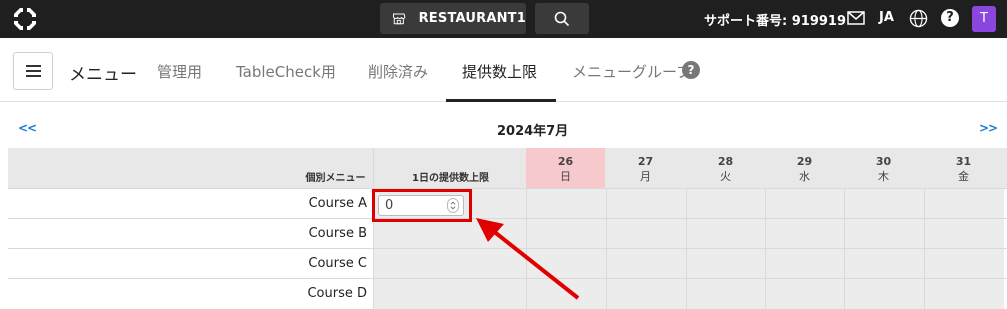  I want to click on daily-limit-value: 0, so click(389, 205).